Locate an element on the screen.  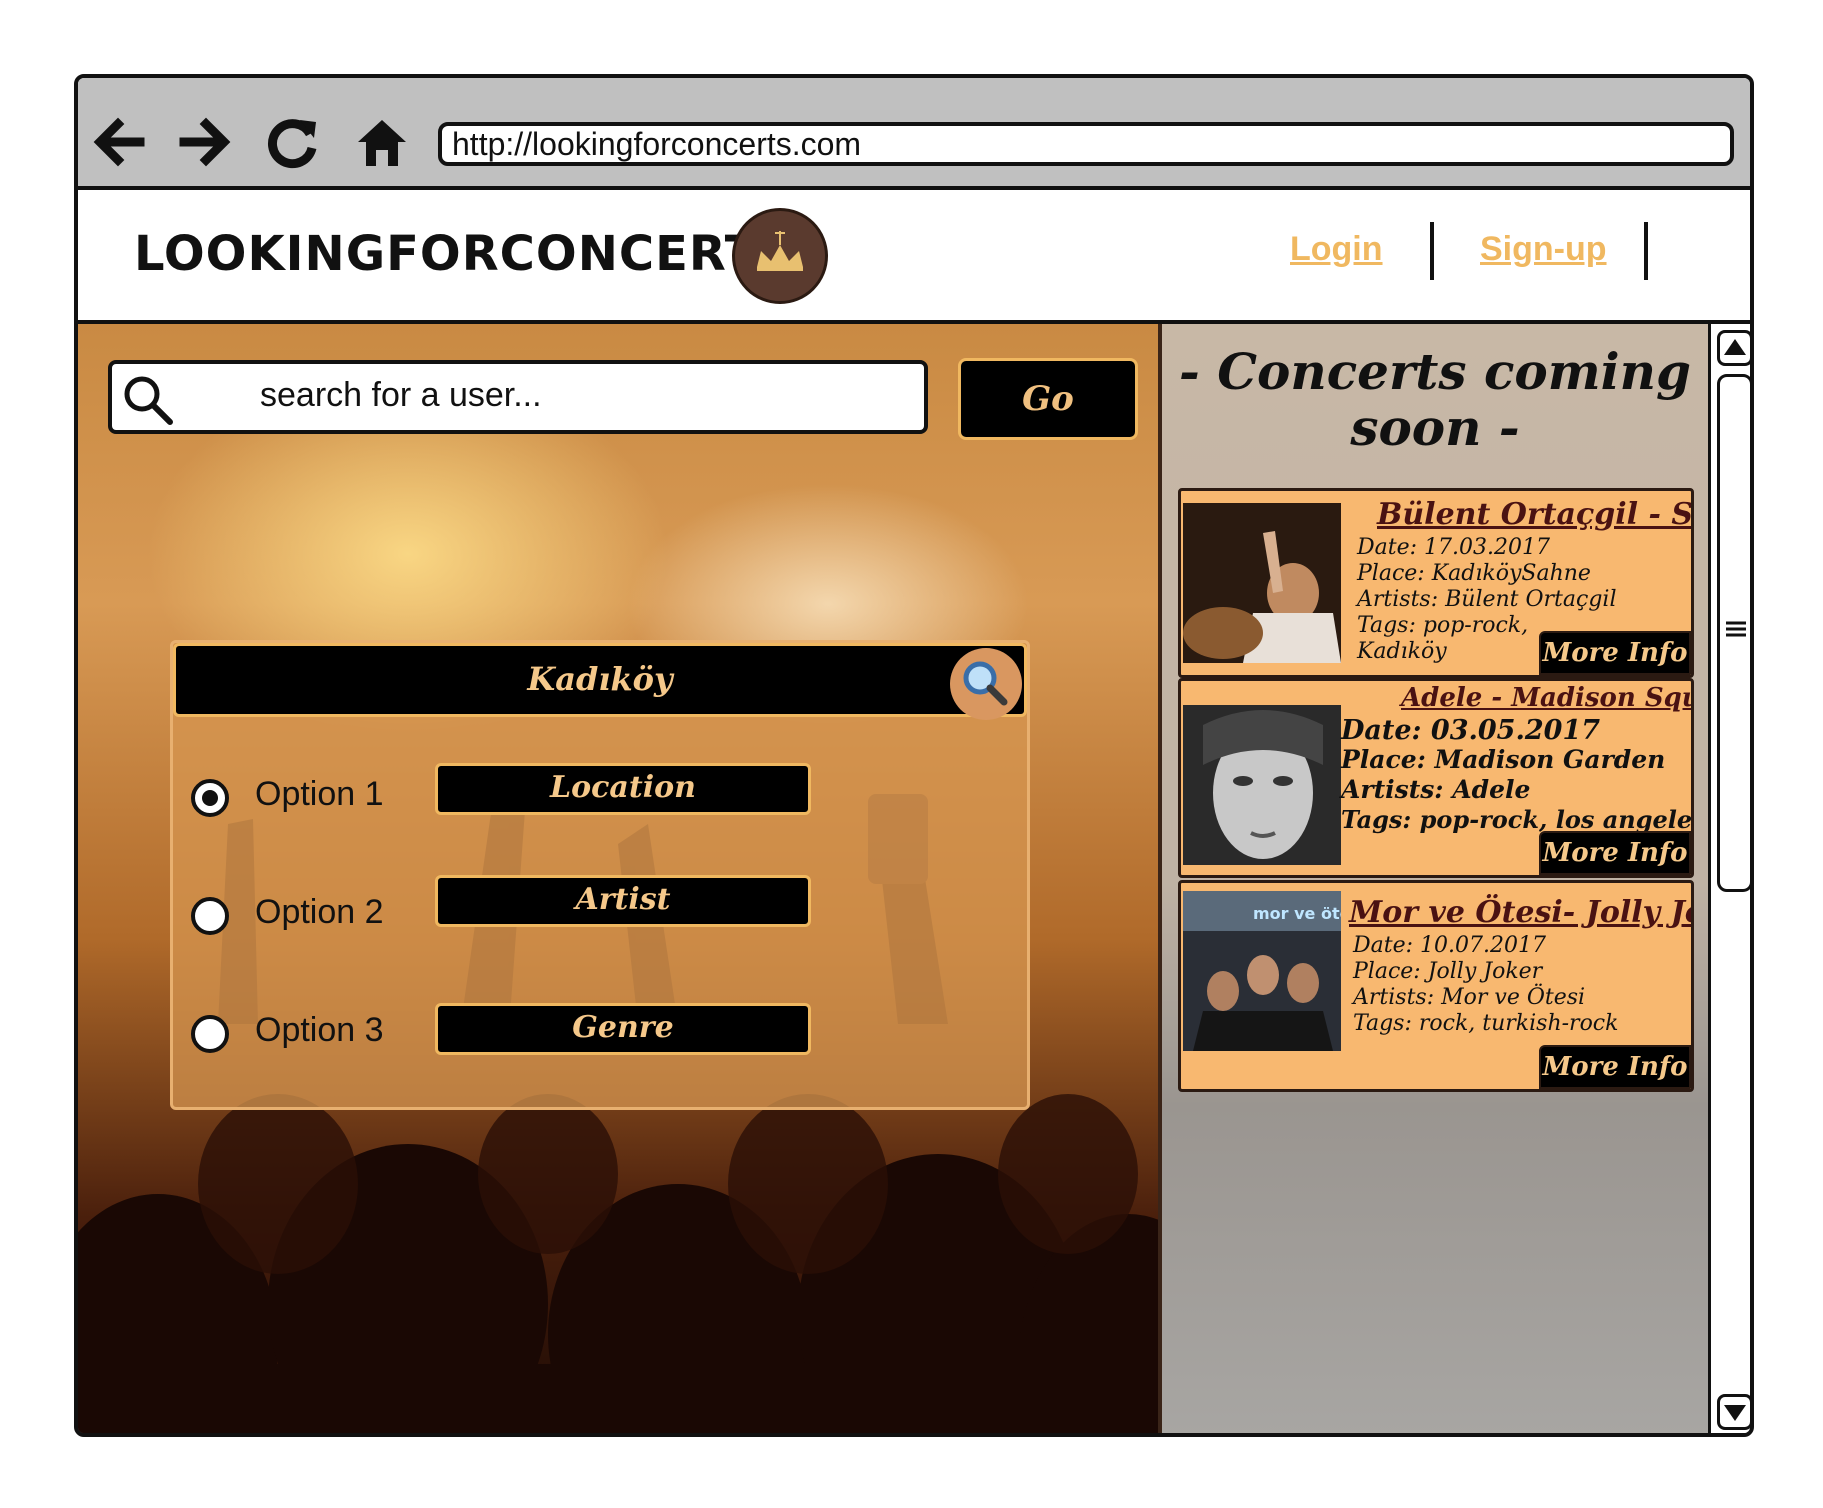
concert-title: Mor ve Ötesi- Jolly Joker is located at coordinates (1520, 912).